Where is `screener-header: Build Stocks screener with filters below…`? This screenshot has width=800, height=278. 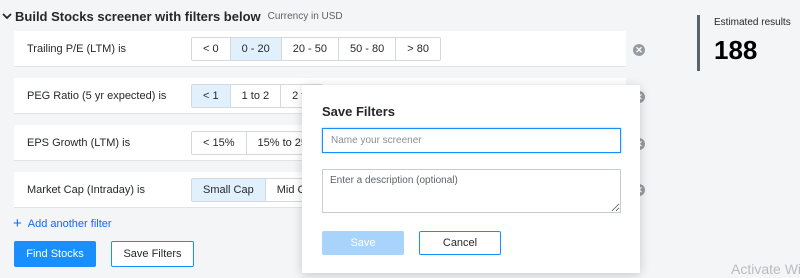
screener-header: Build Stocks screener with filters below… is located at coordinates (171, 16).